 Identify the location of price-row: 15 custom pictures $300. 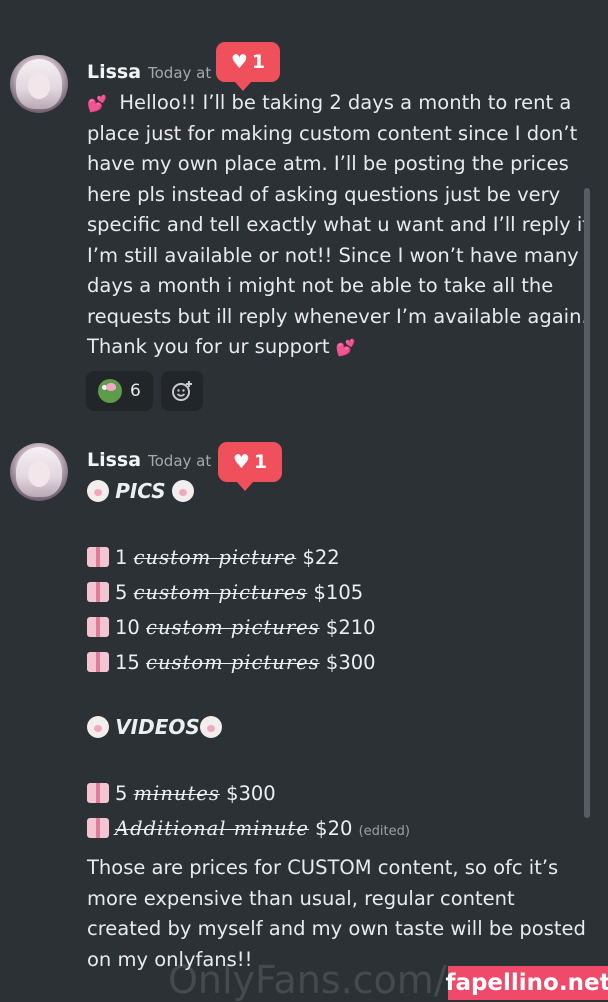
(337, 662).